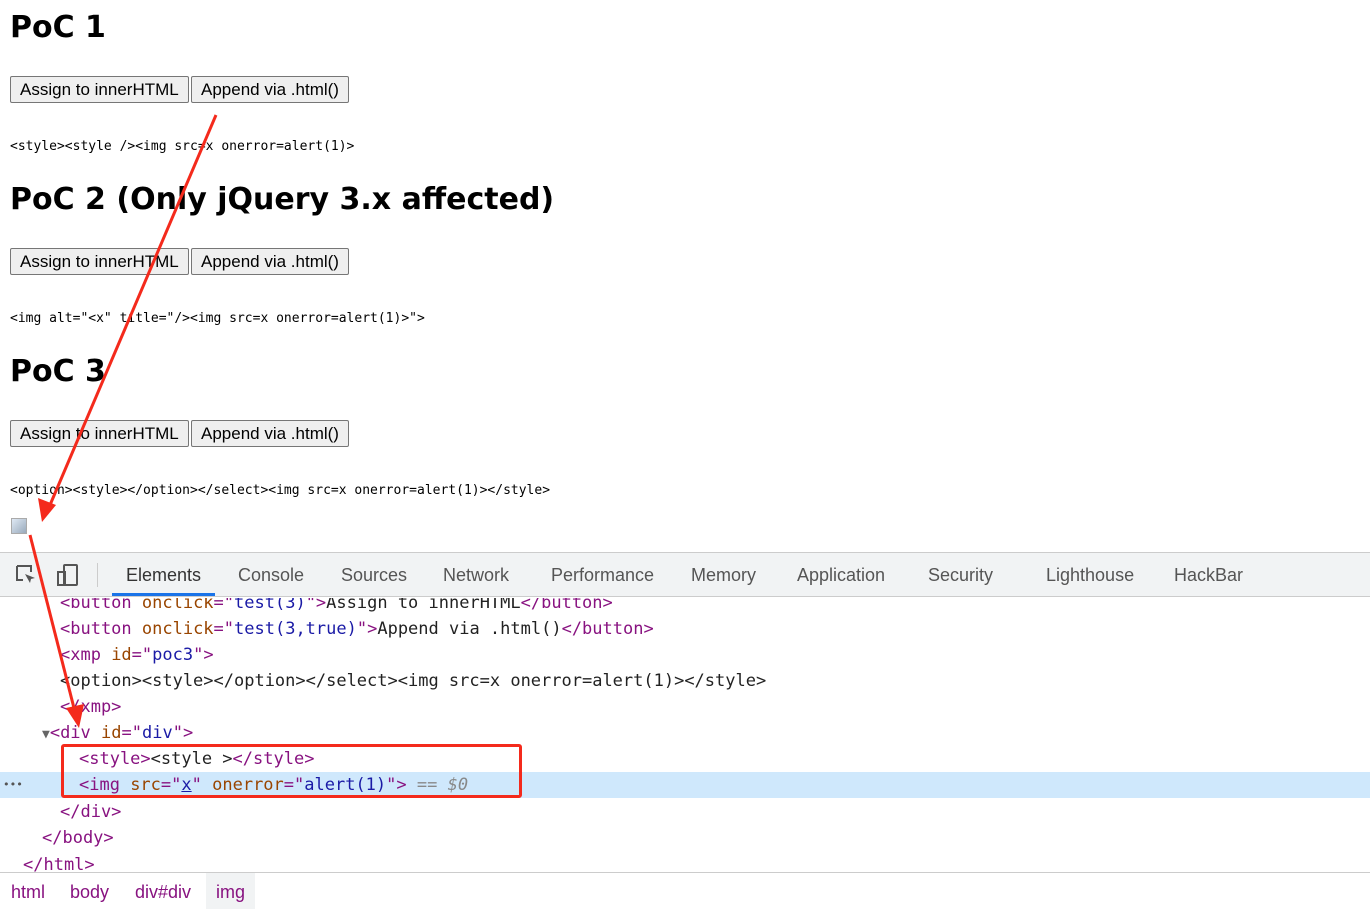  I want to click on dom-node-div: ▼<div id="div">, so click(685, 733).